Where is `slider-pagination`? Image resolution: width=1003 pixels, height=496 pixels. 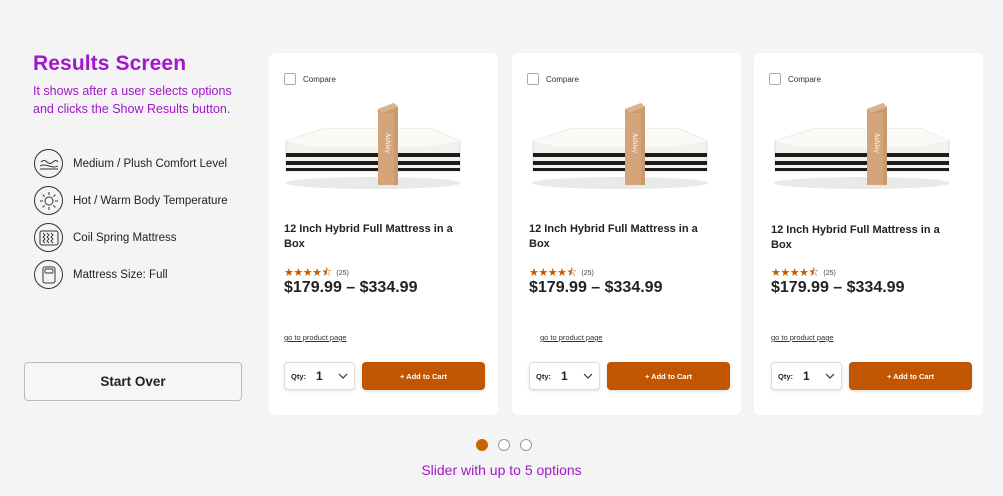
slider-pagination is located at coordinates (504, 445).